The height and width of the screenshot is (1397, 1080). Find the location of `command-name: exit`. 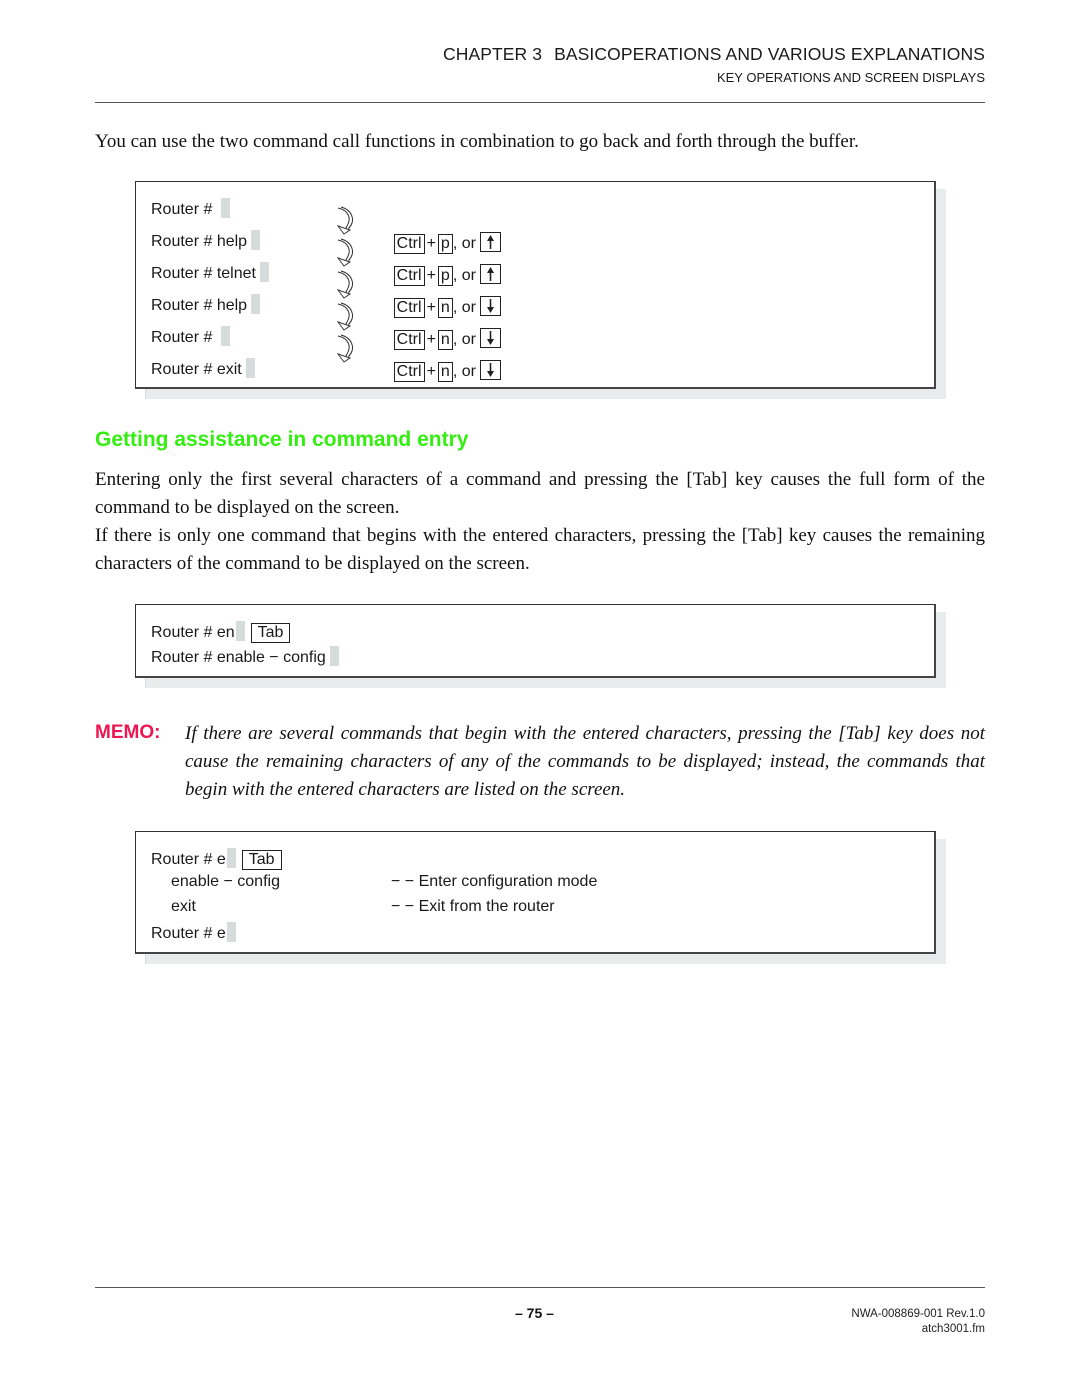

command-name: exit is located at coordinates (183, 906).